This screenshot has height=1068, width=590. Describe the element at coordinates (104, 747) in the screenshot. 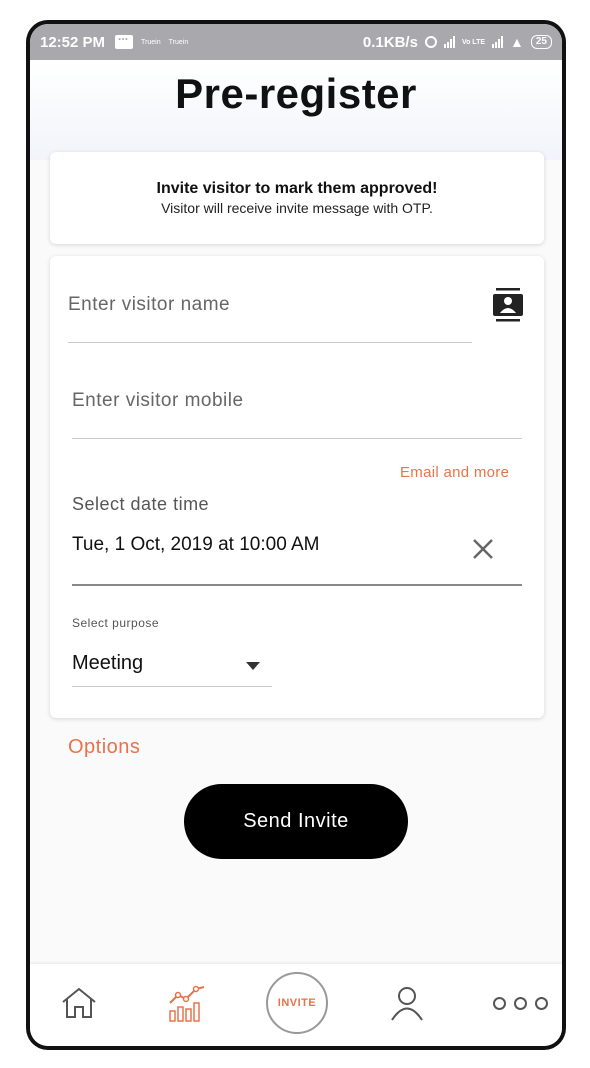

I see `options-link: Options` at that location.